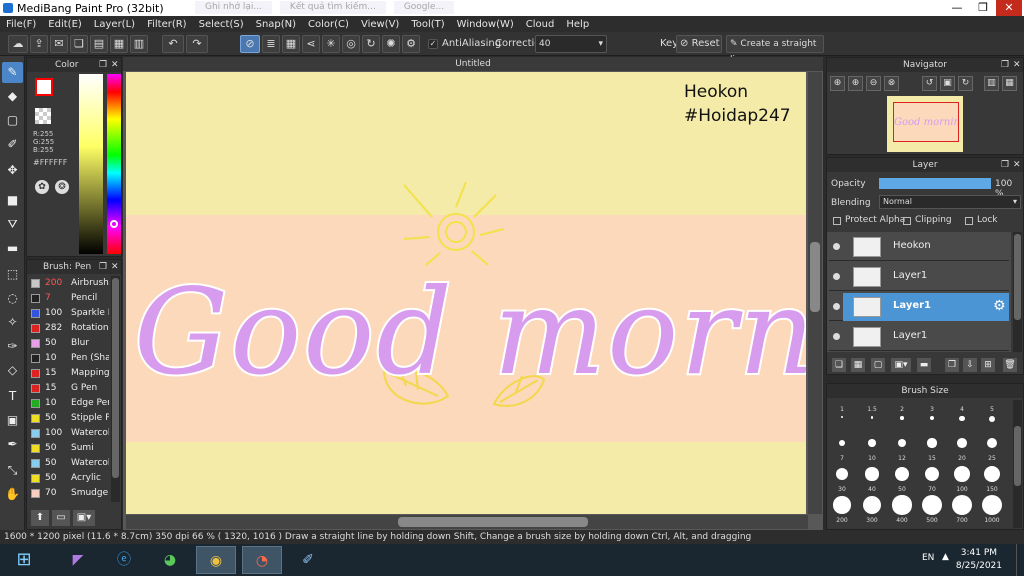  What do you see at coordinates (170, 560) in the screenshot?
I see `coccoc-browser-icon: ◕` at bounding box center [170, 560].